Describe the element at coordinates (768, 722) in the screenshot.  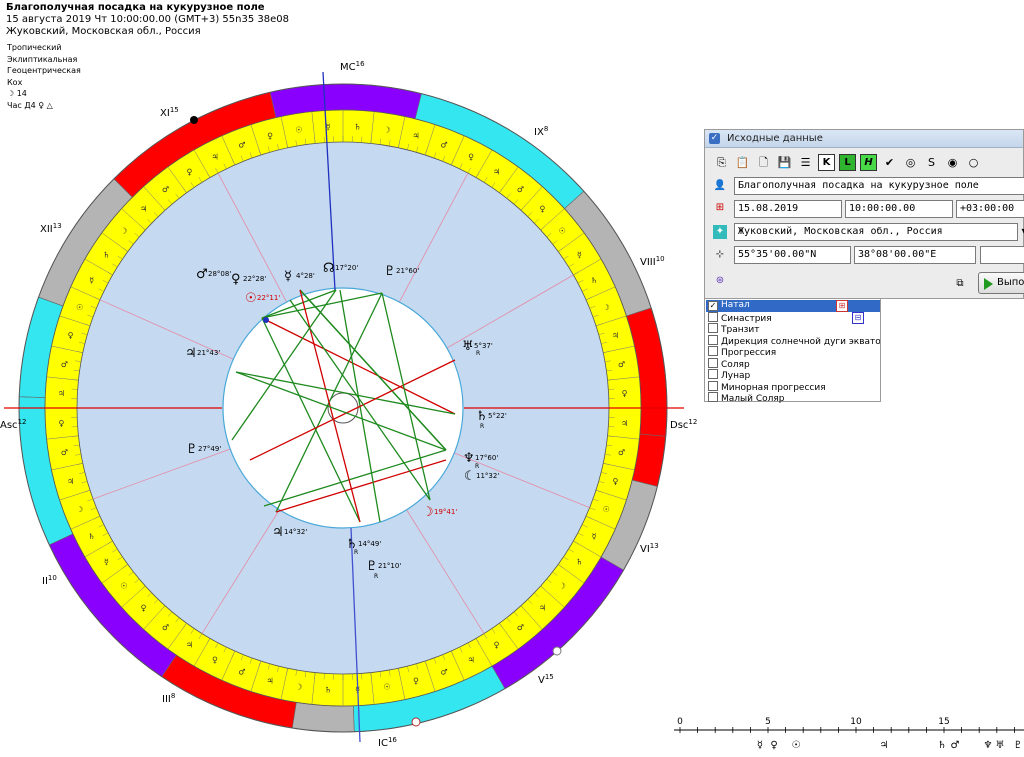
I see `scale-label: 5` at that location.